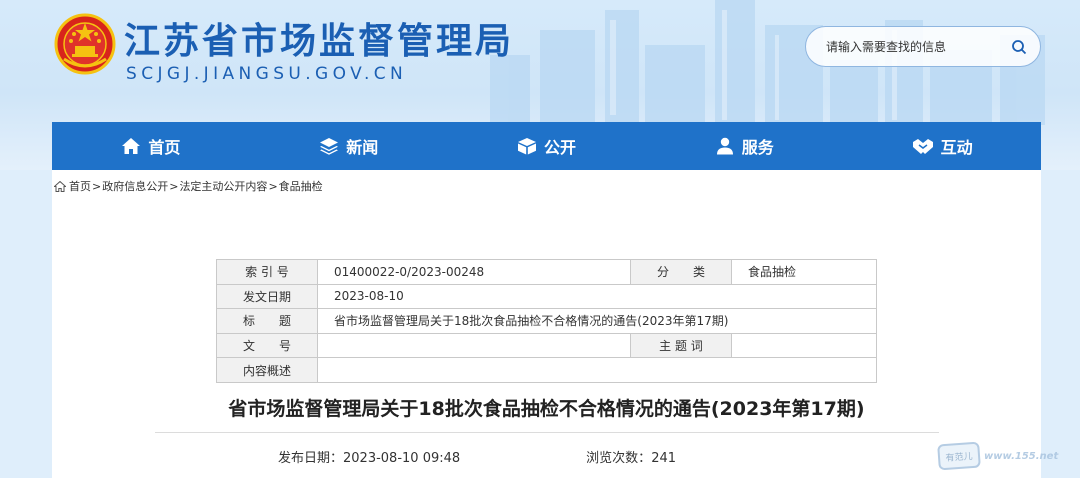 This screenshot has width=1080, height=478. I want to click on docno-label: 文 号, so click(267, 345).